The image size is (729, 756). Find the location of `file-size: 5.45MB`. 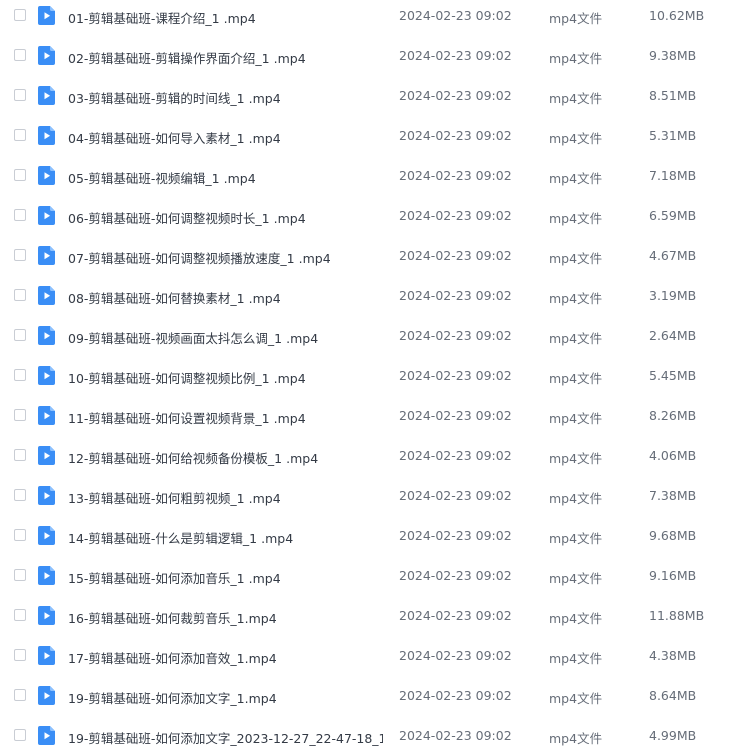

file-size: 5.45MB is located at coordinates (673, 375).